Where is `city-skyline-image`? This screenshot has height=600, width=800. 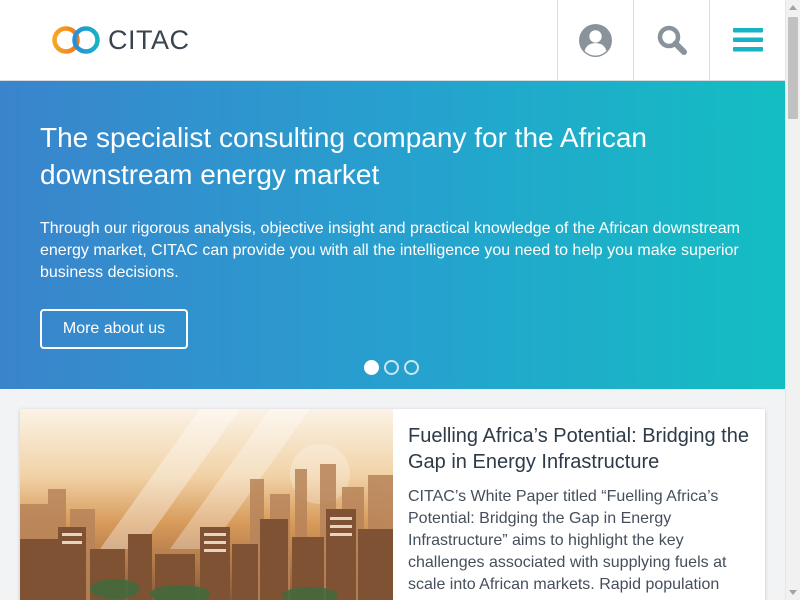 city-skyline-image is located at coordinates (206, 504).